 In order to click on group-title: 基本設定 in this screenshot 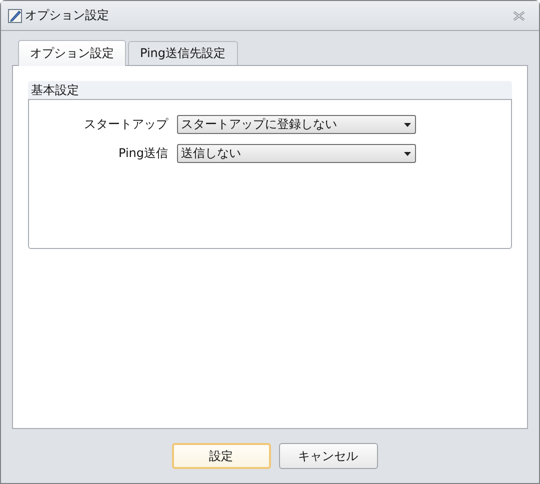, I will do `click(55, 90)`.